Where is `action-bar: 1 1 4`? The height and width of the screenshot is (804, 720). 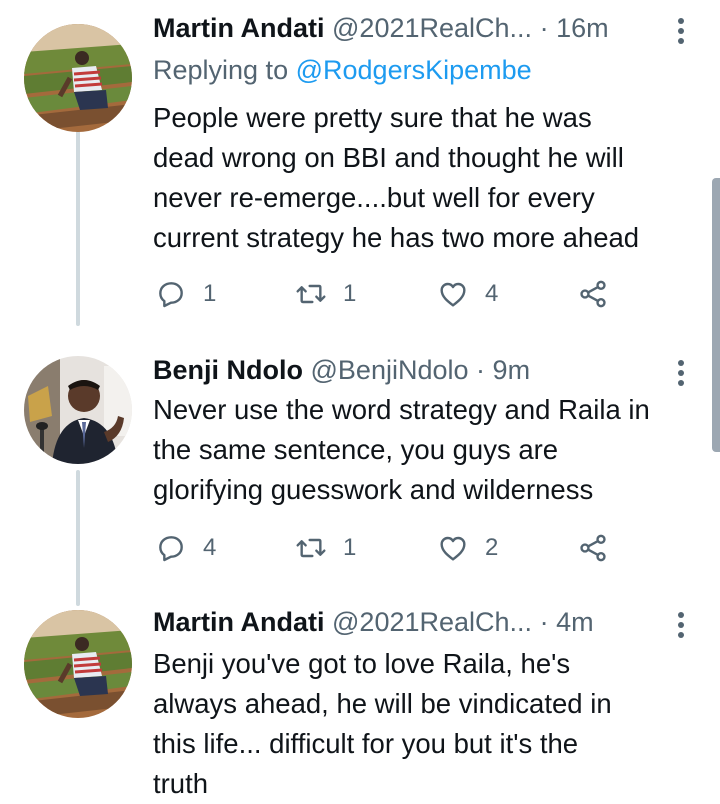 action-bar: 1 1 4 is located at coordinates (395, 294).